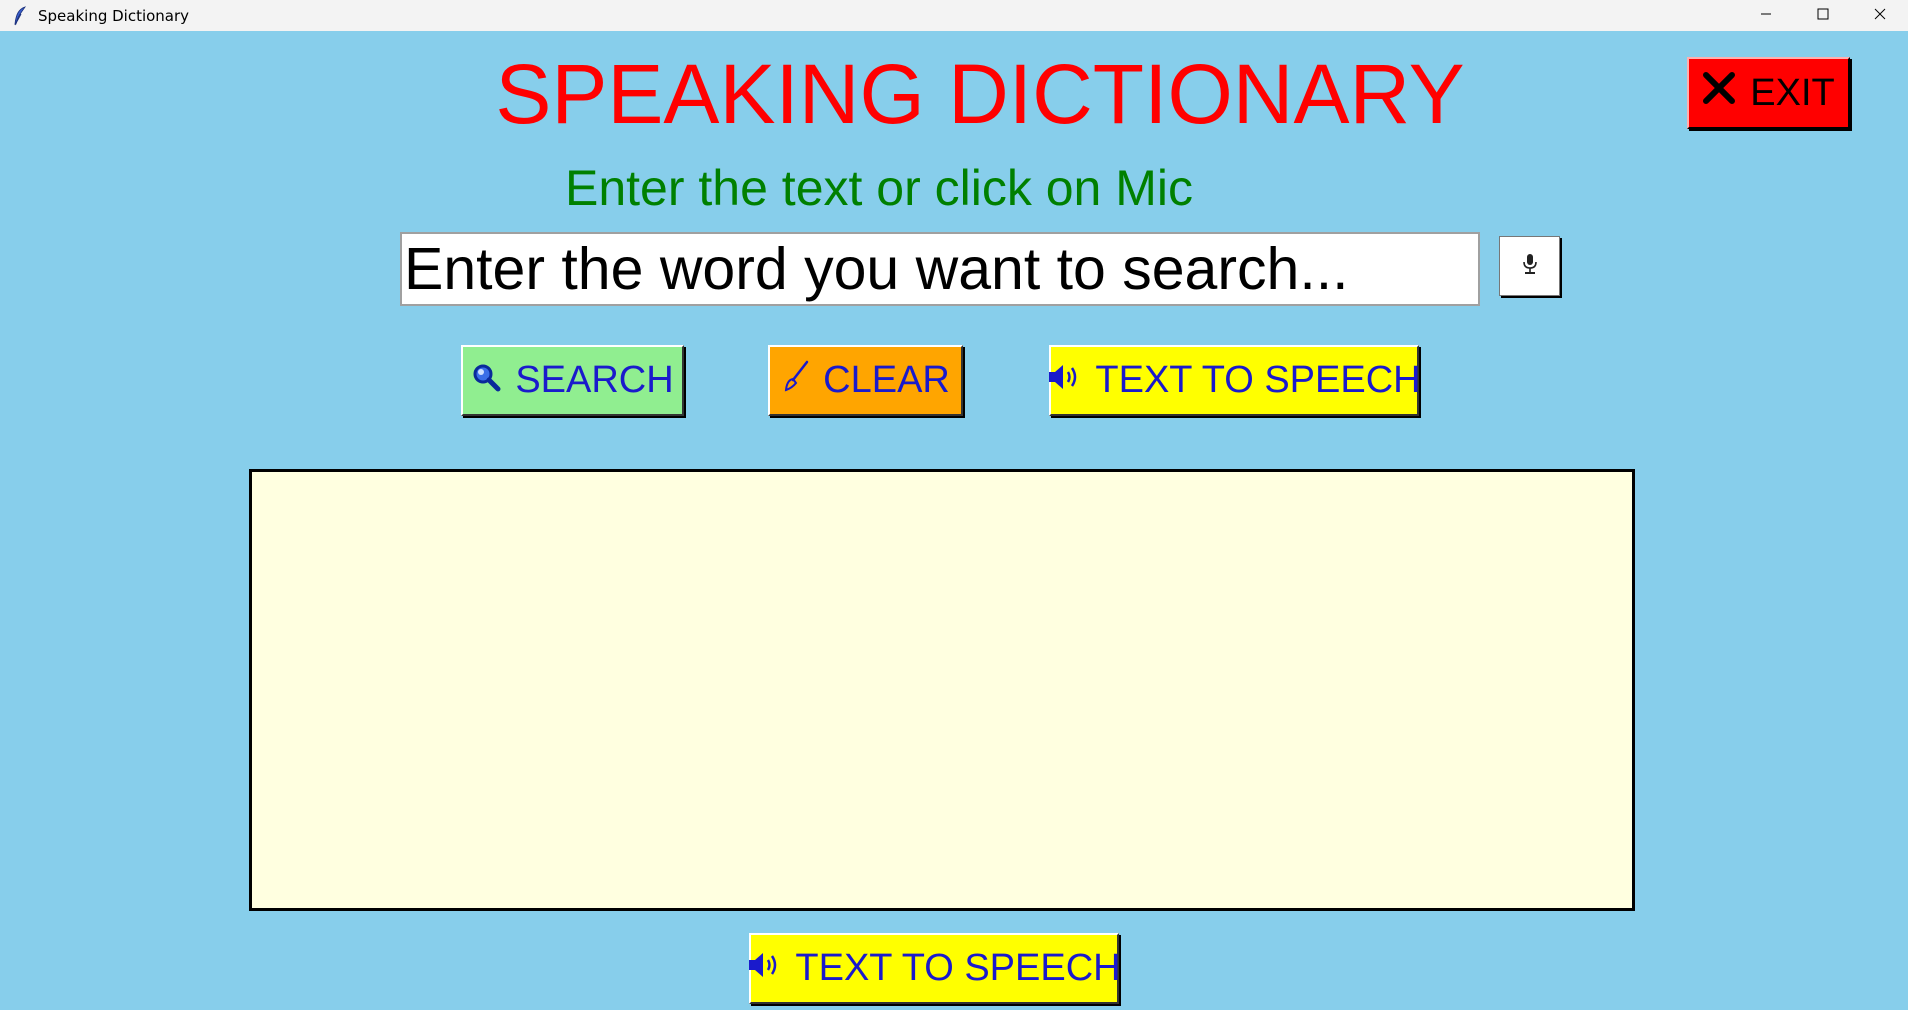  I want to click on window-titlebar: Speaking Dictionary, so click(954, 15).